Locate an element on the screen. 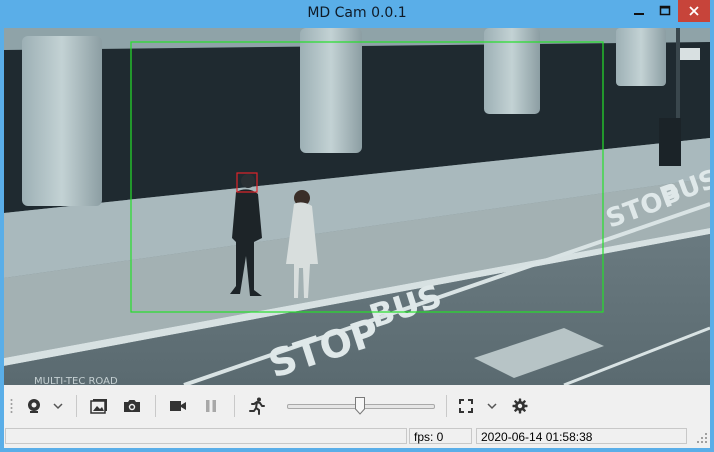  fps-readout: fps: 0 is located at coordinates (440, 436).